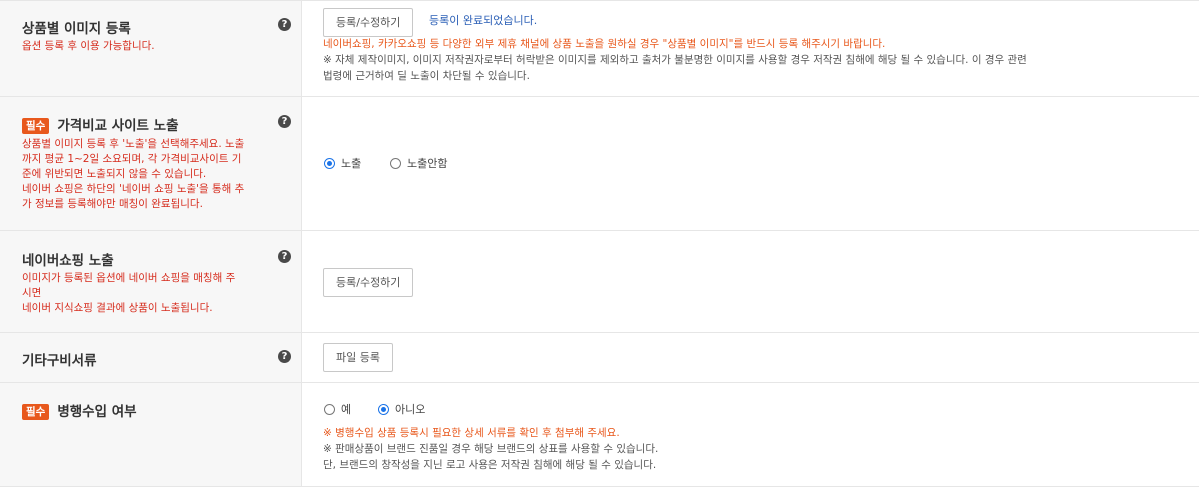 The width and height of the screenshot is (1199, 489). What do you see at coordinates (151, 357) in the screenshot?
I see `row-label-cell: 기타구비서류 ?` at bounding box center [151, 357].